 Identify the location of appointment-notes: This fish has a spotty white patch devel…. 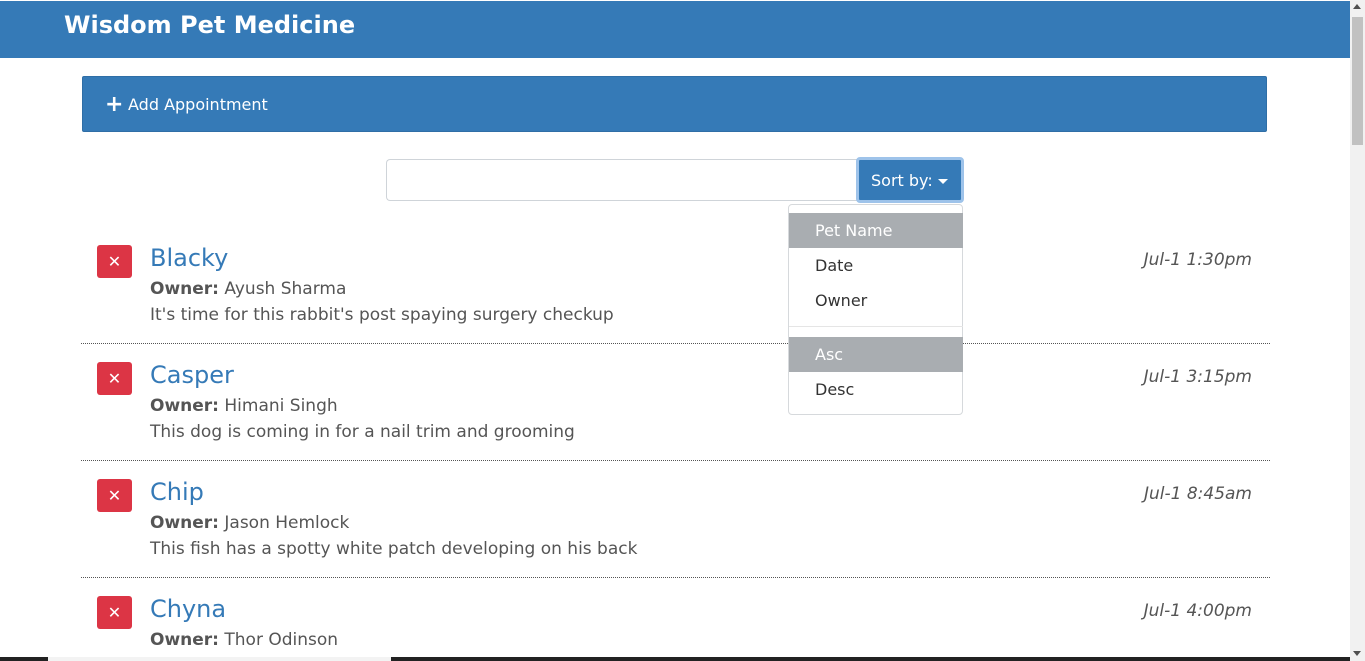
(394, 549).